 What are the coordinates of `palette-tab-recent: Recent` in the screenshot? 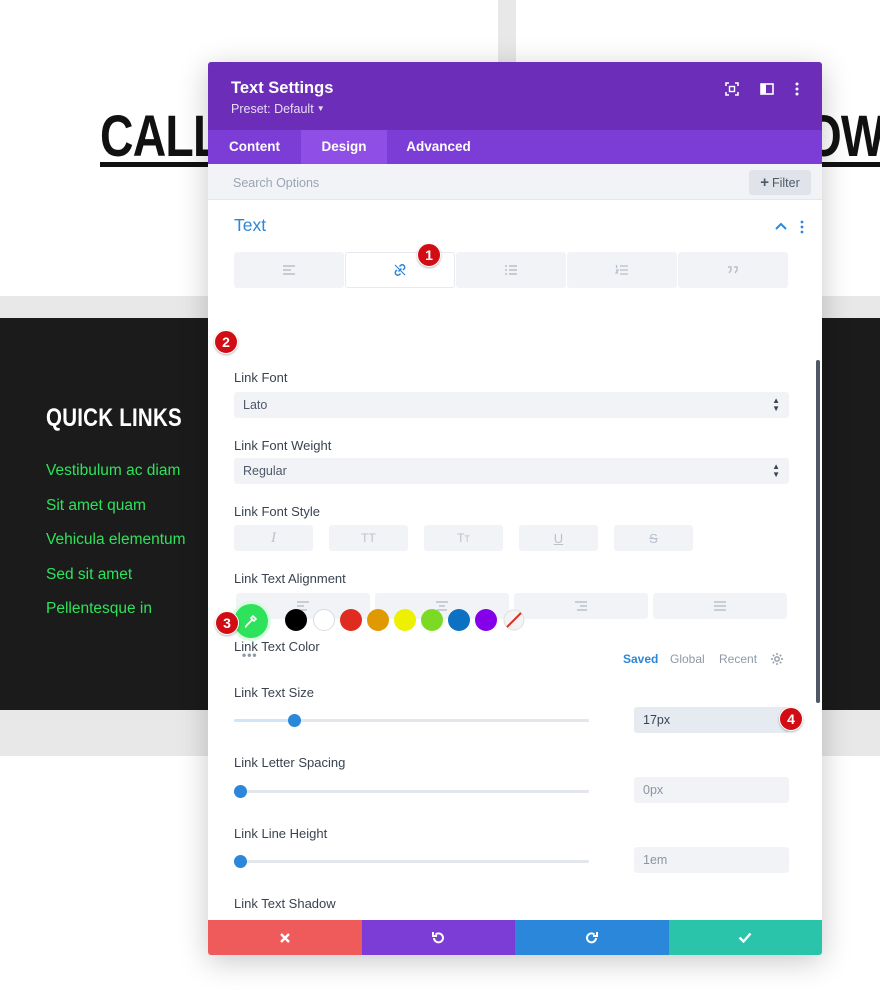 It's located at (738, 659).